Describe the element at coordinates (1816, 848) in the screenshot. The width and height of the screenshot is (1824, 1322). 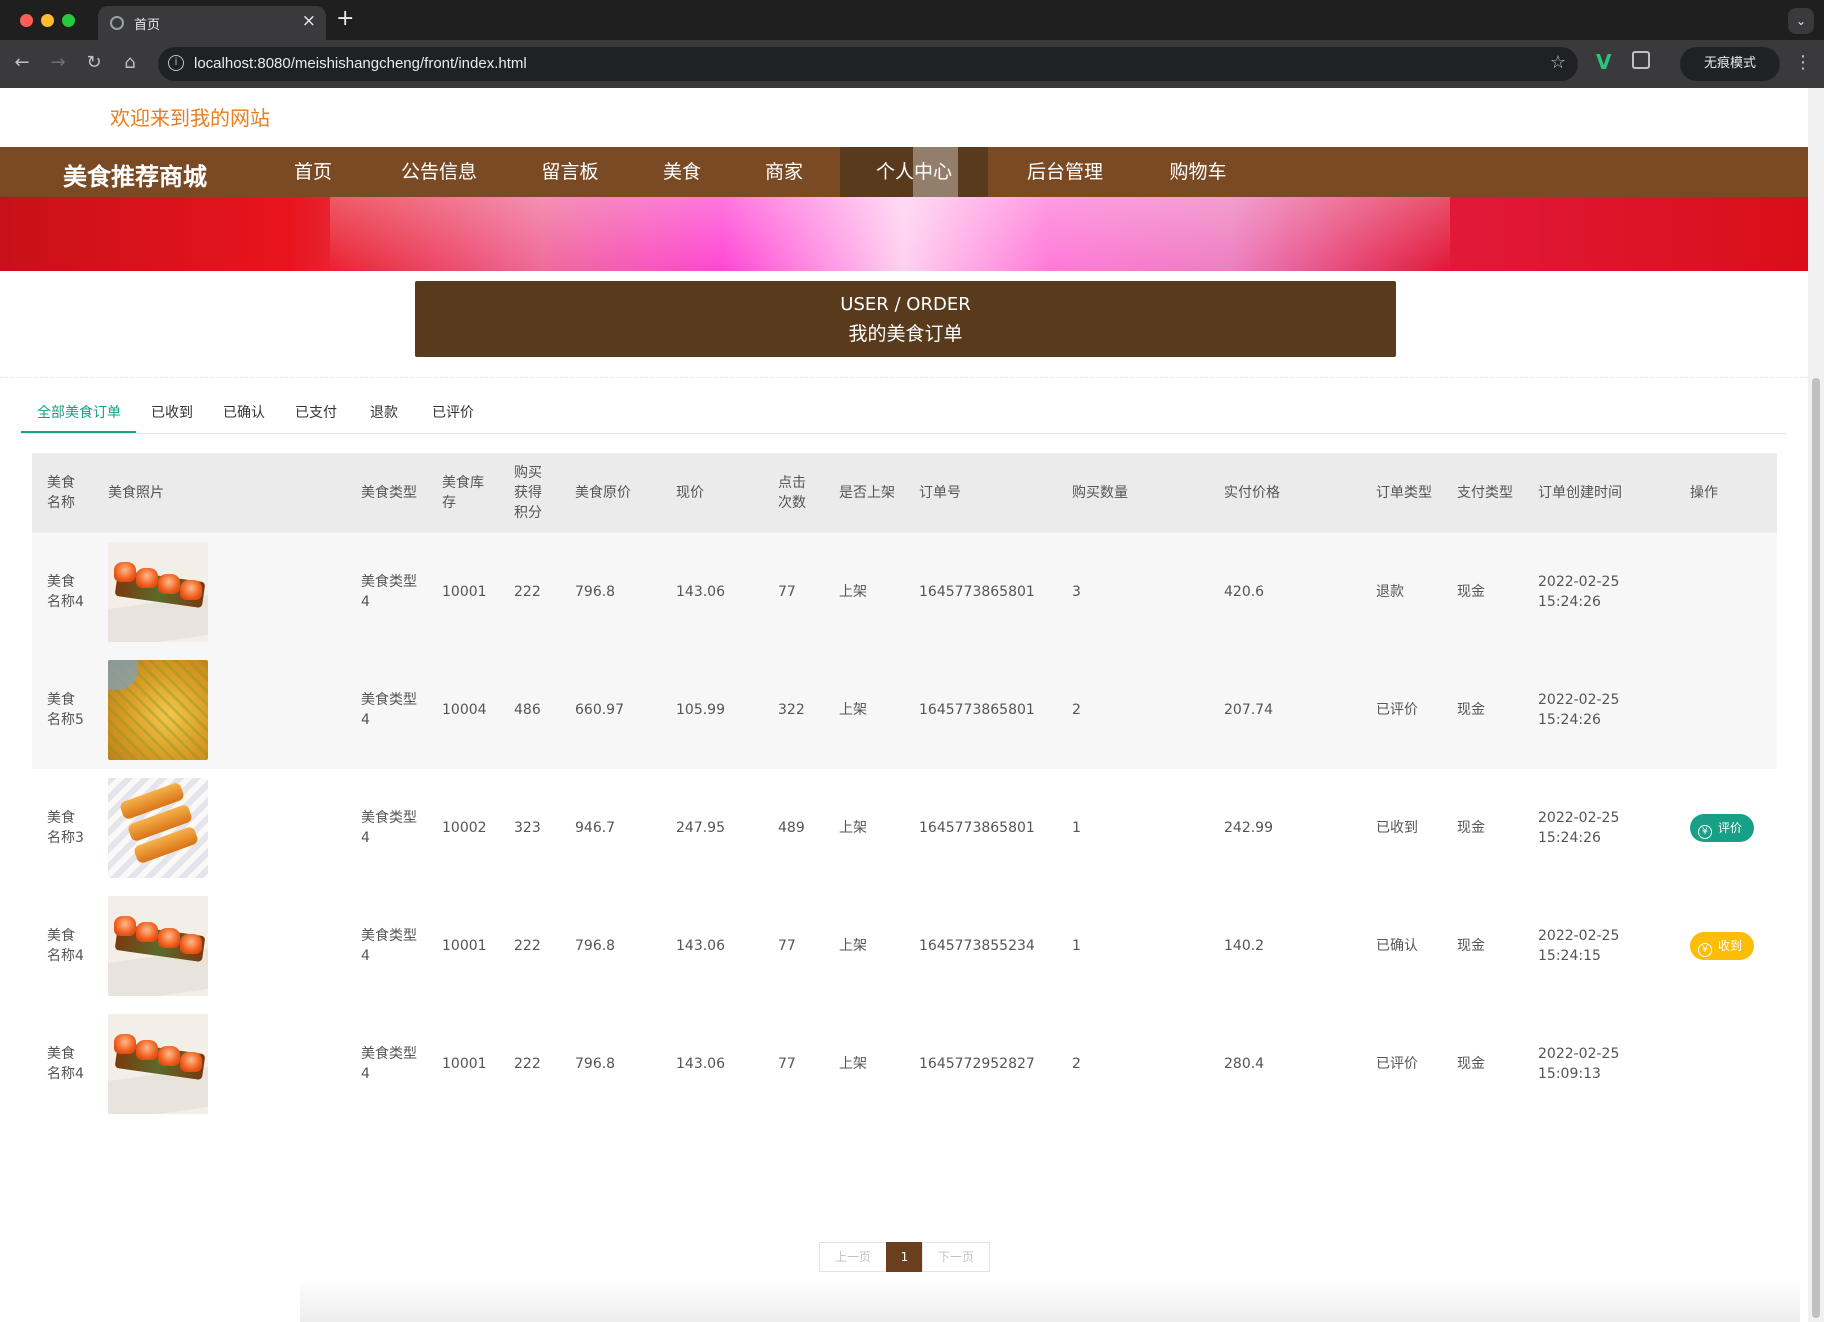
I see `scrollbar-thumb` at that location.